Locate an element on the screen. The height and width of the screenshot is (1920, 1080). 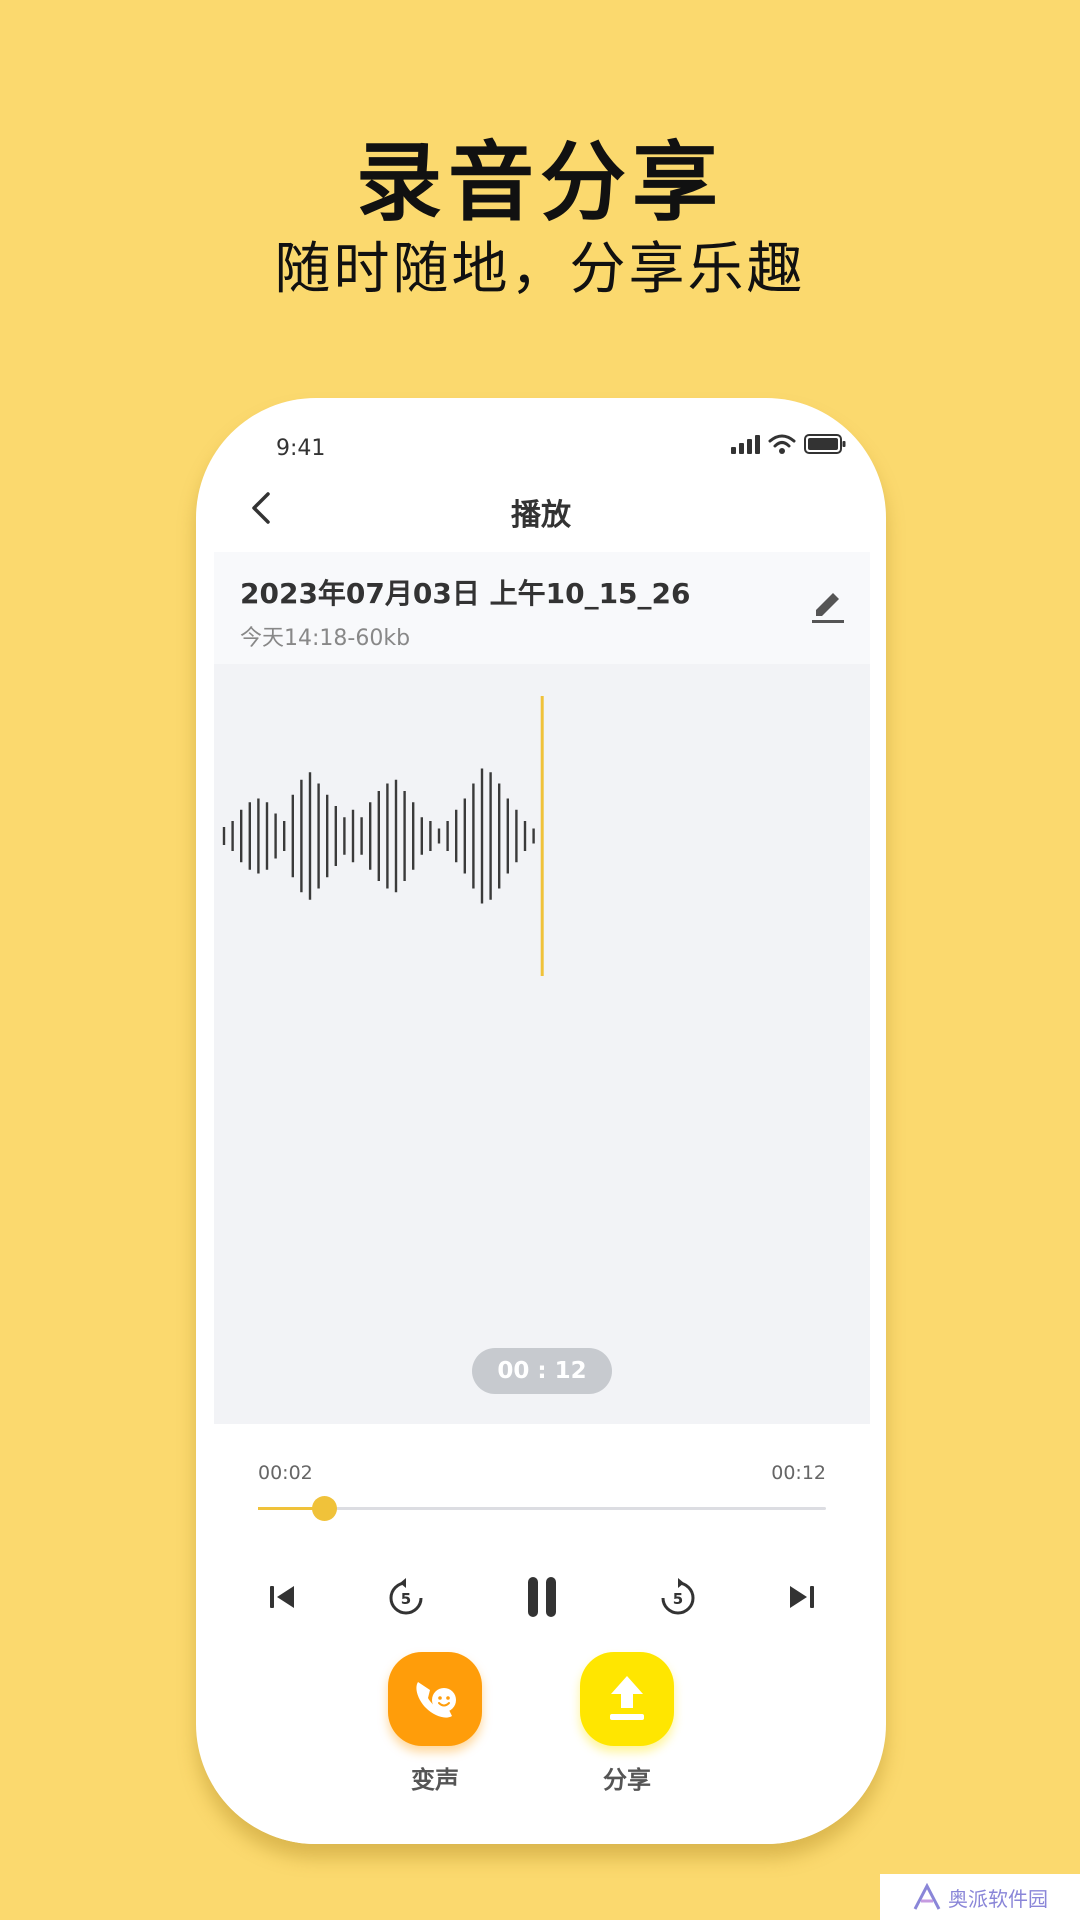
nav-bar: 播放 is located at coordinates (541, 511).